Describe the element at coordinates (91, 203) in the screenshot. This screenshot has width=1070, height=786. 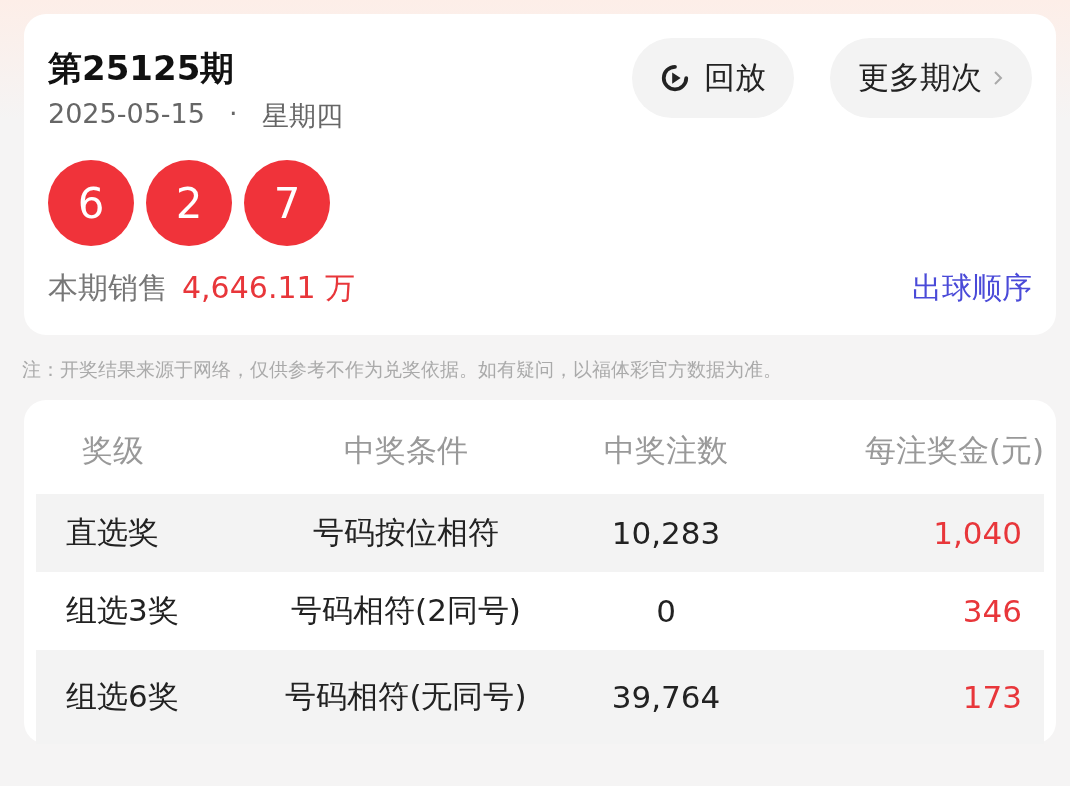
I see `number-ball: 6` at that location.